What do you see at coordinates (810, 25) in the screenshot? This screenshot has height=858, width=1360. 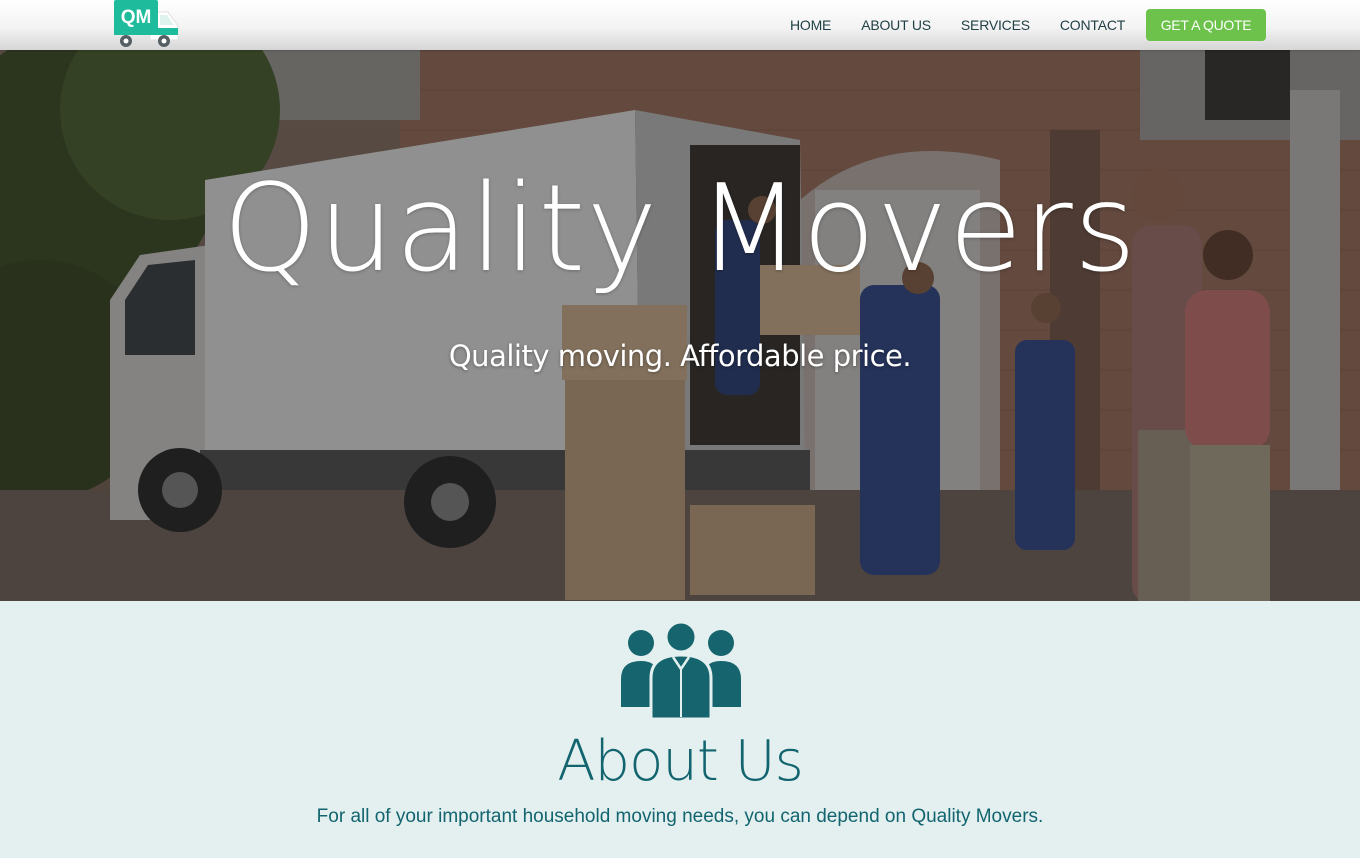 I see `nav-home: HOME` at bounding box center [810, 25].